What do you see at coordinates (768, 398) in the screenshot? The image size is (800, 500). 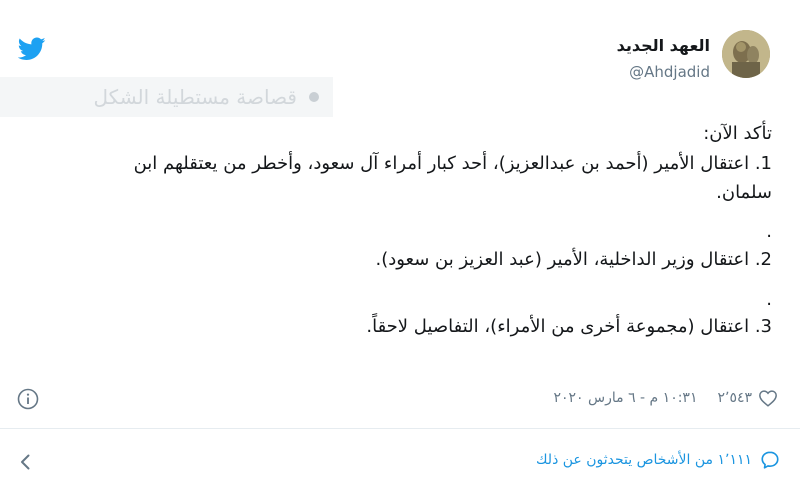 I see `heart-icon` at bounding box center [768, 398].